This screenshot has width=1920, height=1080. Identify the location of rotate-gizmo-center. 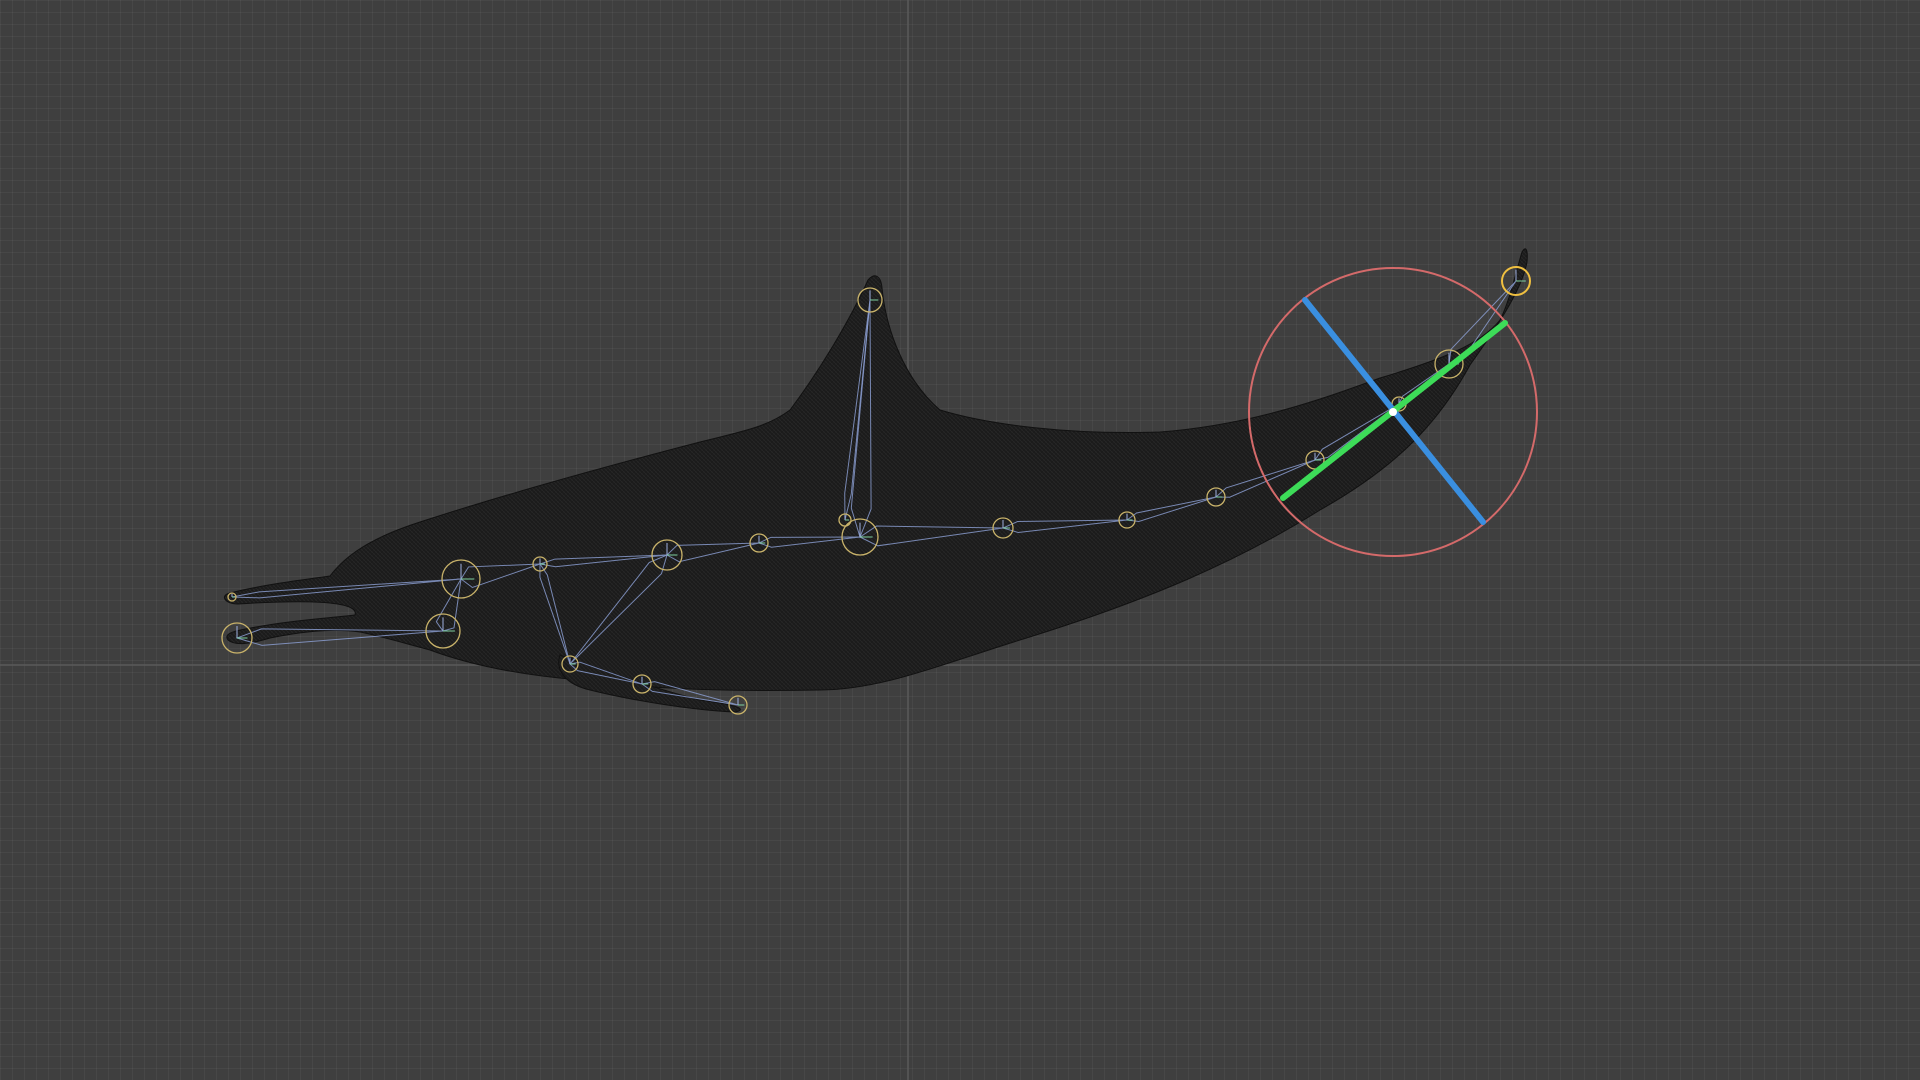
(1393, 412).